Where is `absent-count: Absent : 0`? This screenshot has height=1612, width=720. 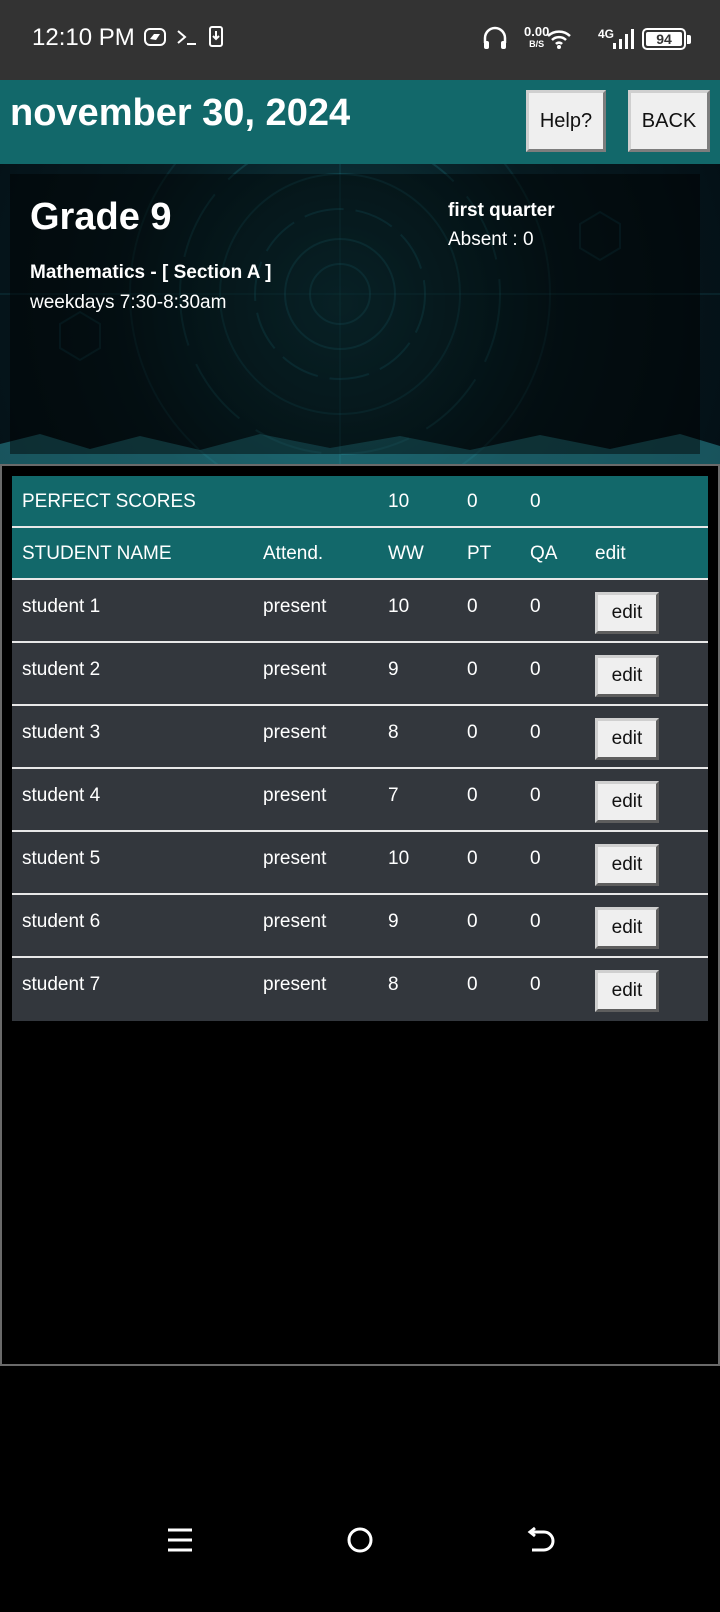 absent-count: Absent : 0 is located at coordinates (491, 239).